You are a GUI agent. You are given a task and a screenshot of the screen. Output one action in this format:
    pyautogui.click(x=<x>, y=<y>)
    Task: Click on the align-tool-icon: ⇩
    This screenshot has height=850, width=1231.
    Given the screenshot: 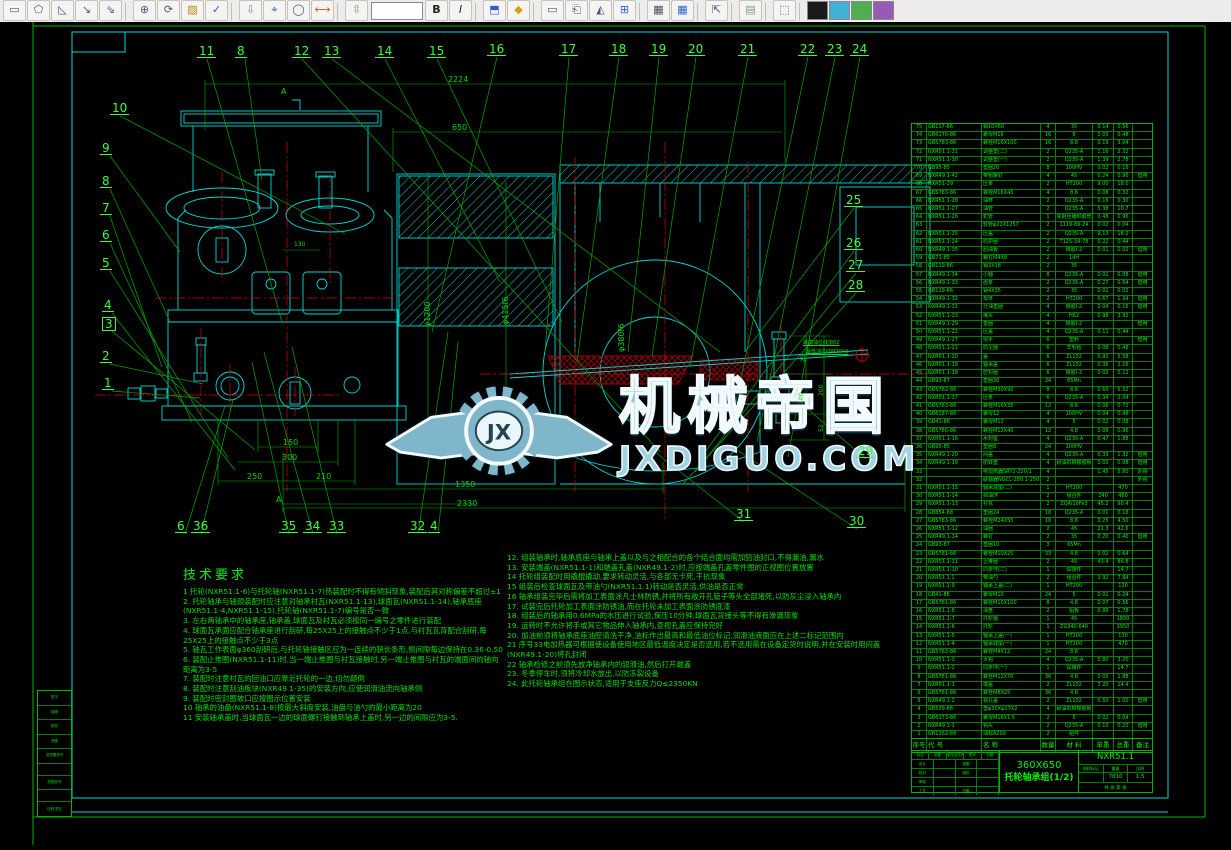 What is the action you would take?
    pyautogui.click(x=250, y=10)
    